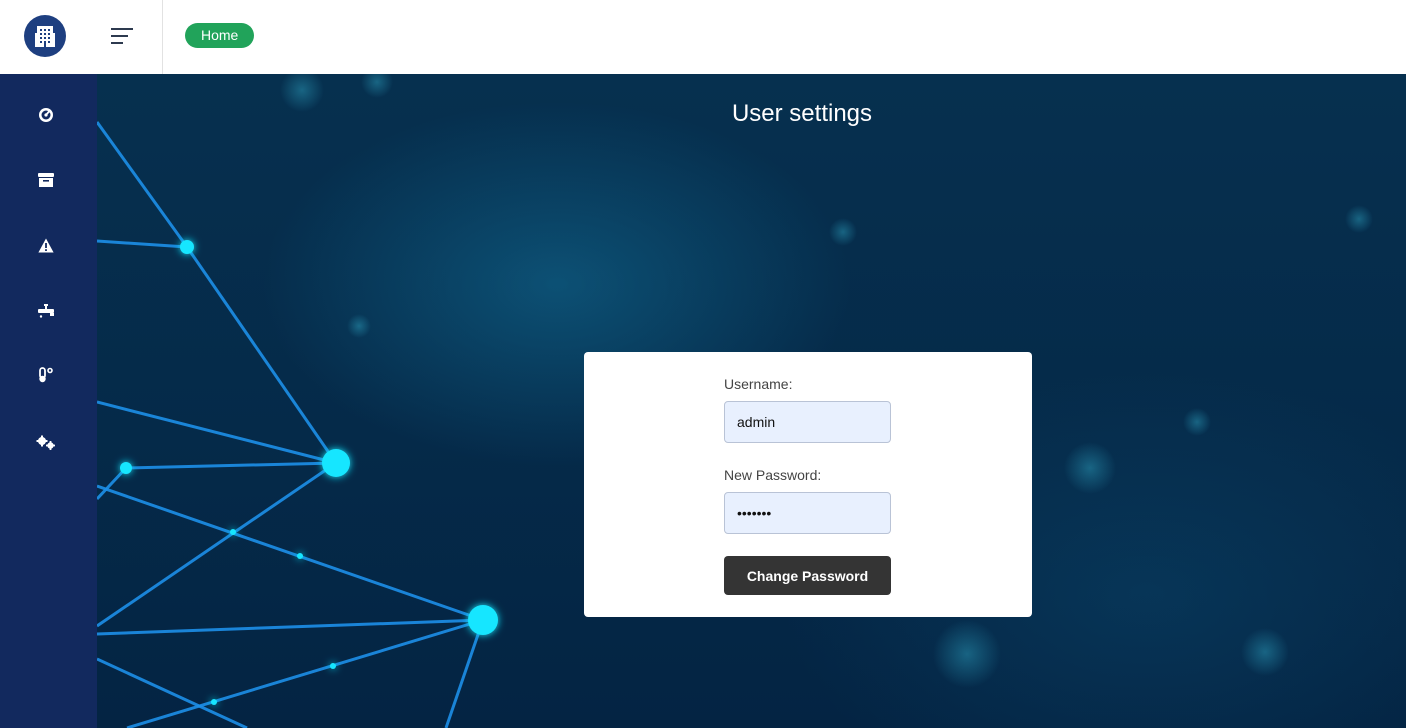 The height and width of the screenshot is (728, 1406). I want to click on new-password-field, so click(807, 513).